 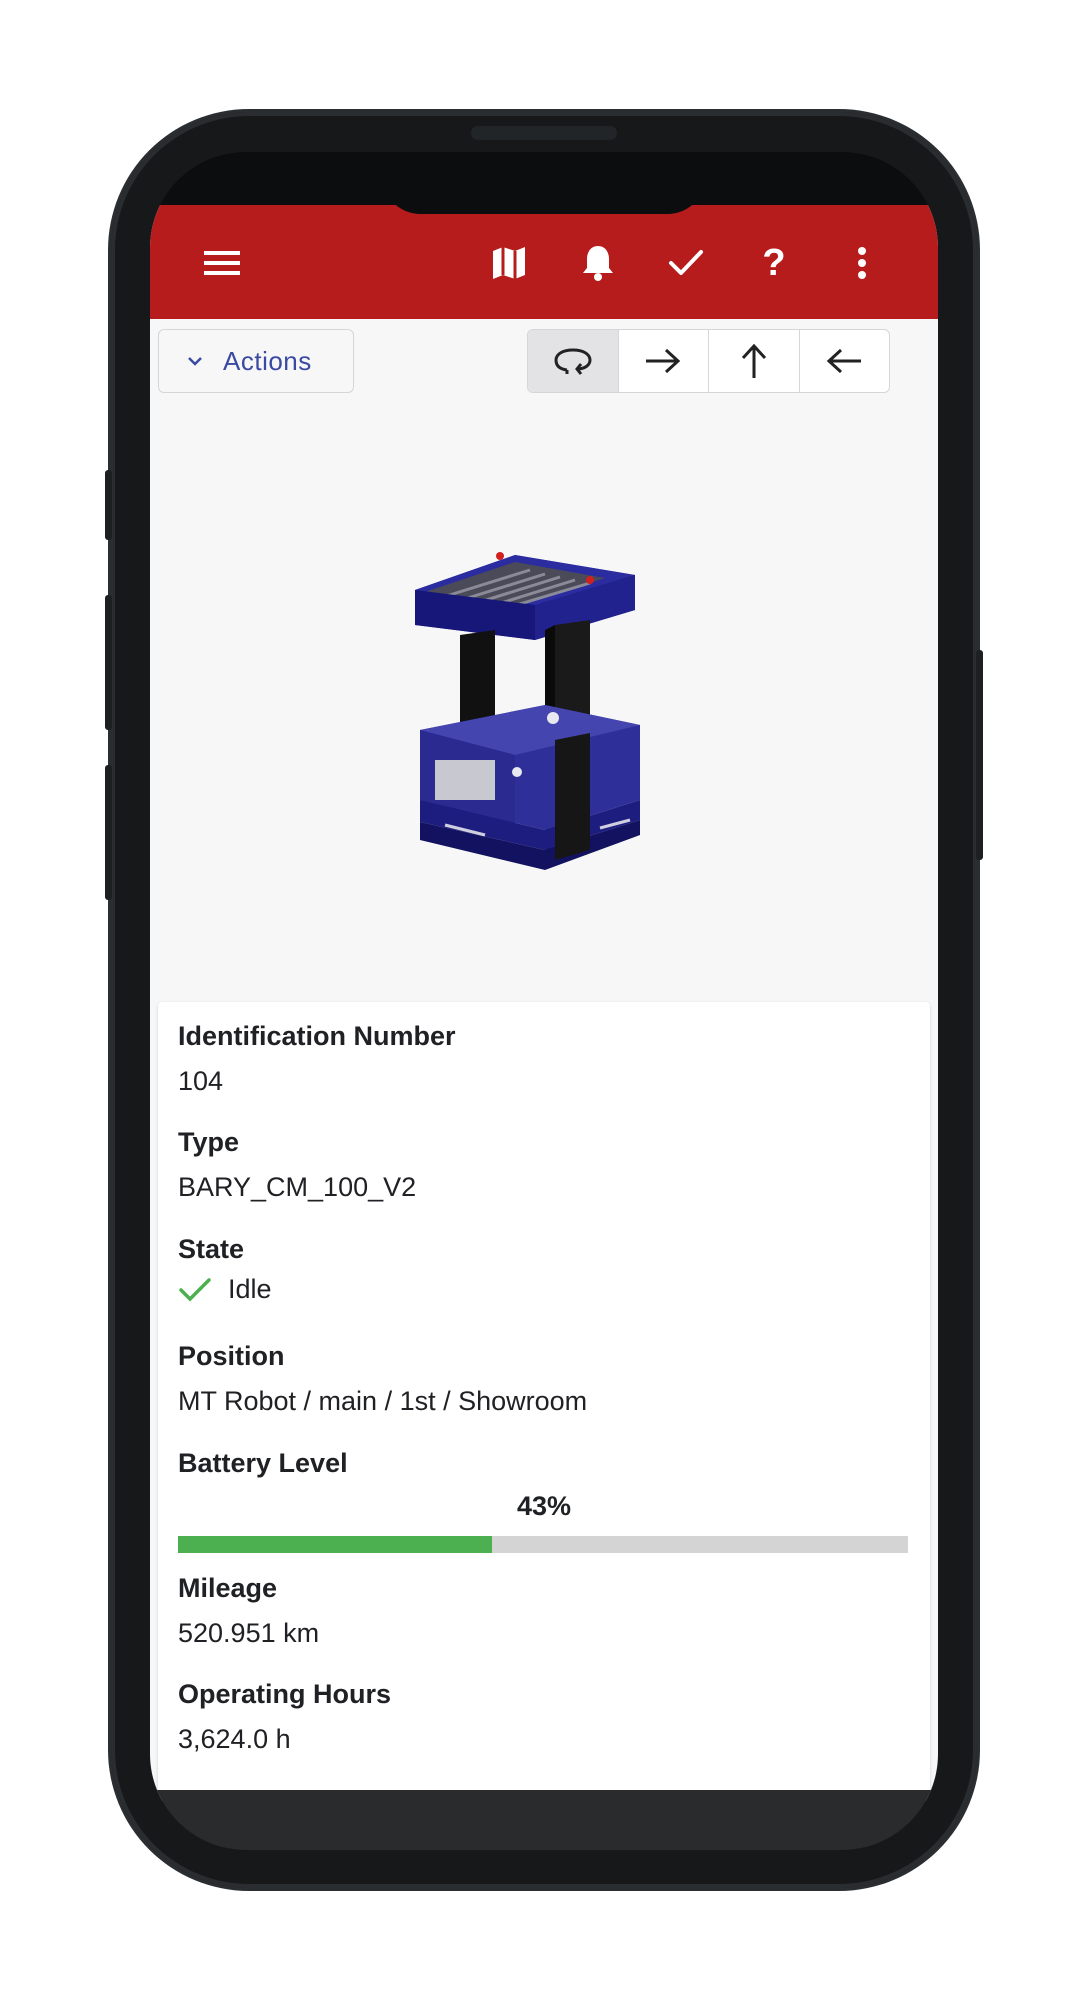 What do you see at coordinates (335, 1544) in the screenshot?
I see `battery-level-fill` at bounding box center [335, 1544].